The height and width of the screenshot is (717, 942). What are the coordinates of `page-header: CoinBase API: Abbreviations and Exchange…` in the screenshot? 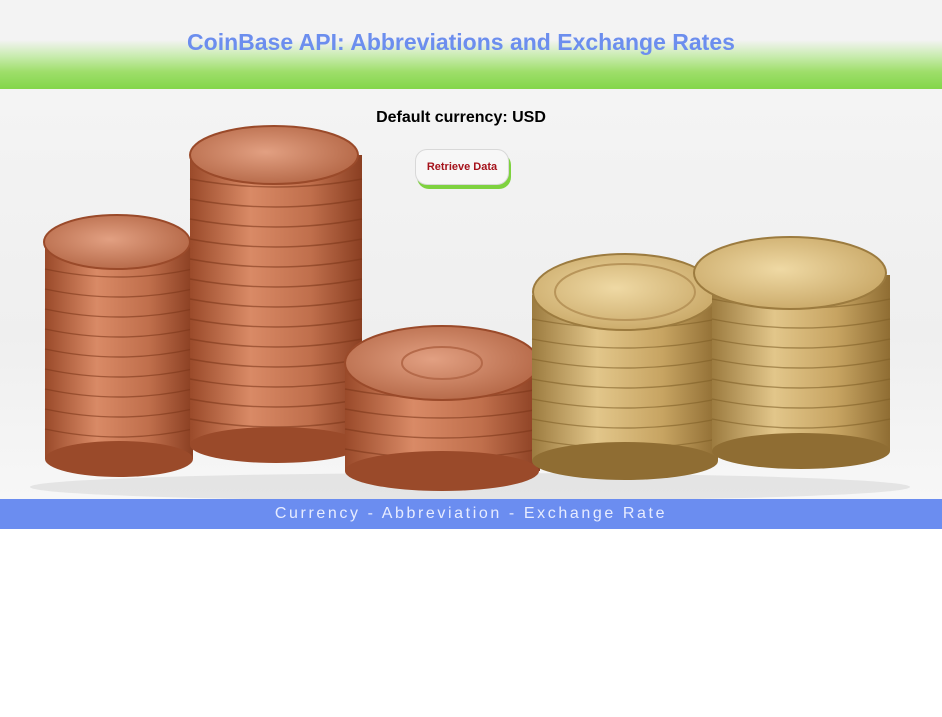 It's located at (471, 44).